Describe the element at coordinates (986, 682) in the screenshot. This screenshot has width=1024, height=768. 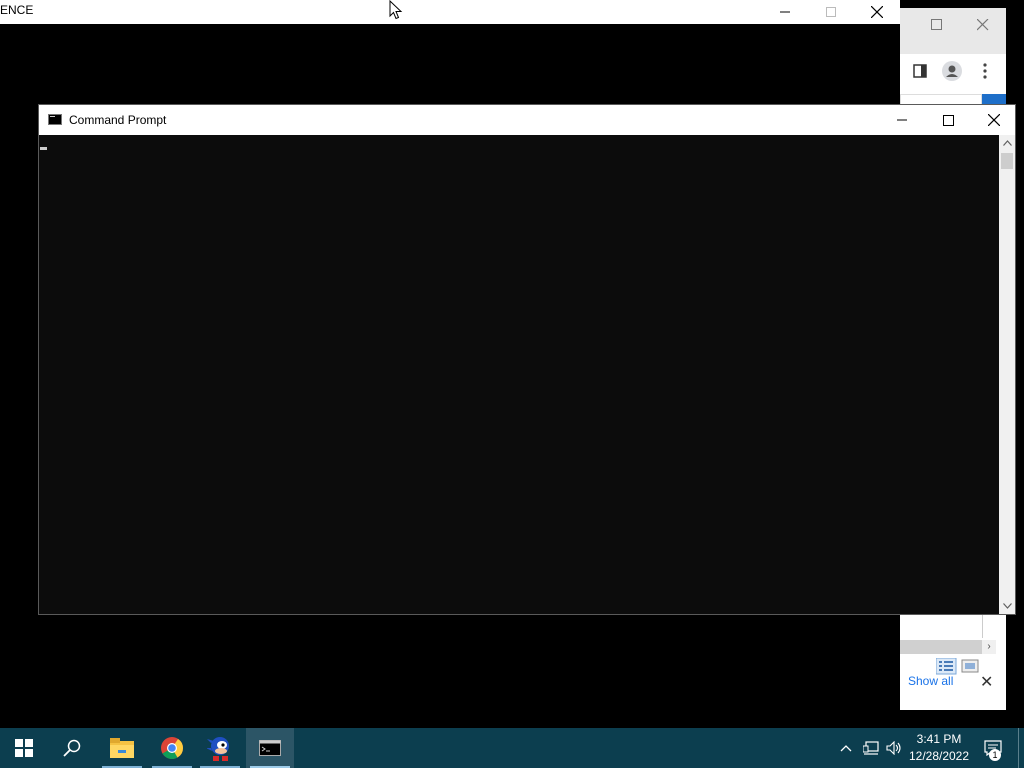
I see `close-icon: ✕` at that location.